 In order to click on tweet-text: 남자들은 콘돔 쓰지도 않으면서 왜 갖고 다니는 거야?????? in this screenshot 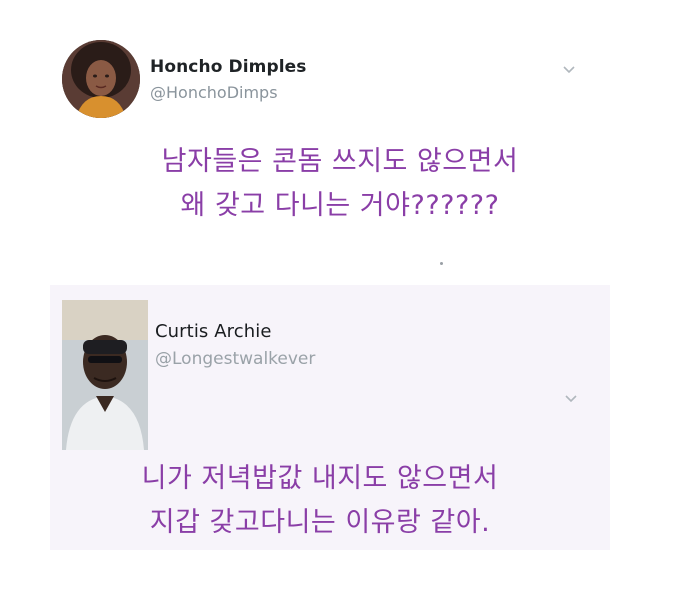, I will do `click(340, 184)`.